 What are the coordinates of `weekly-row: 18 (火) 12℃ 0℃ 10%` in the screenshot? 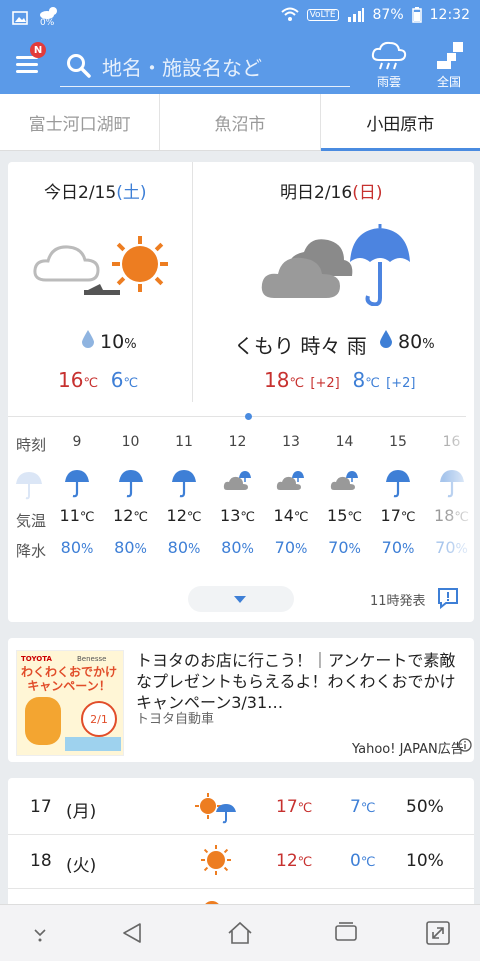 It's located at (241, 861).